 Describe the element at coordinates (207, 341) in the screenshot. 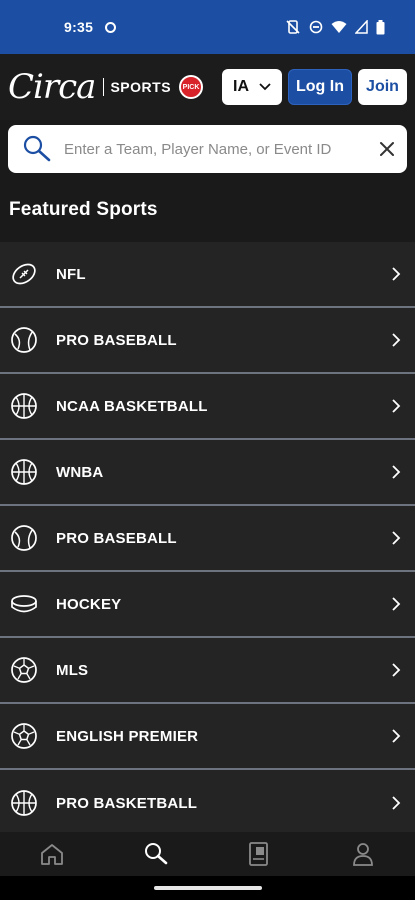

I see `list-item-pro-baseball: PRO BASEBALL` at that location.